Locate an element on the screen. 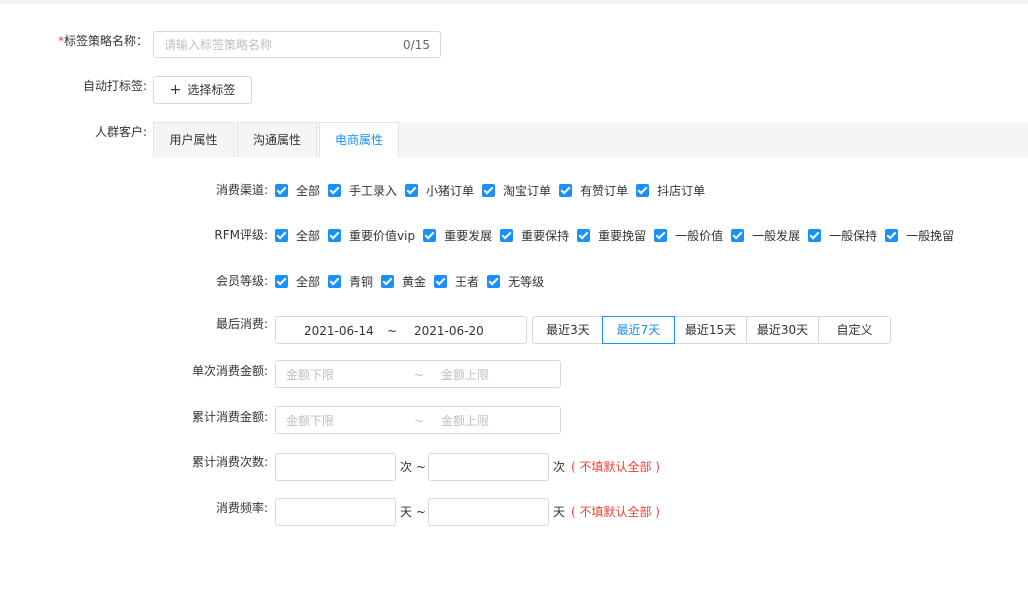  member-level-checkbox-group: 全部 青铜 黄金 王者 无等级 is located at coordinates (413, 281).